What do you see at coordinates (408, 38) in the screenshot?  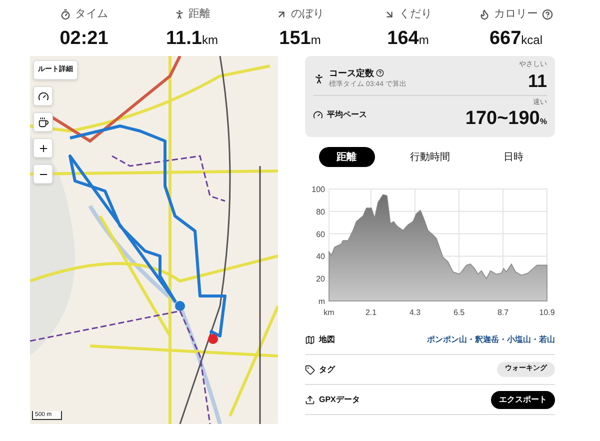 I see `stat-value: 164m` at bounding box center [408, 38].